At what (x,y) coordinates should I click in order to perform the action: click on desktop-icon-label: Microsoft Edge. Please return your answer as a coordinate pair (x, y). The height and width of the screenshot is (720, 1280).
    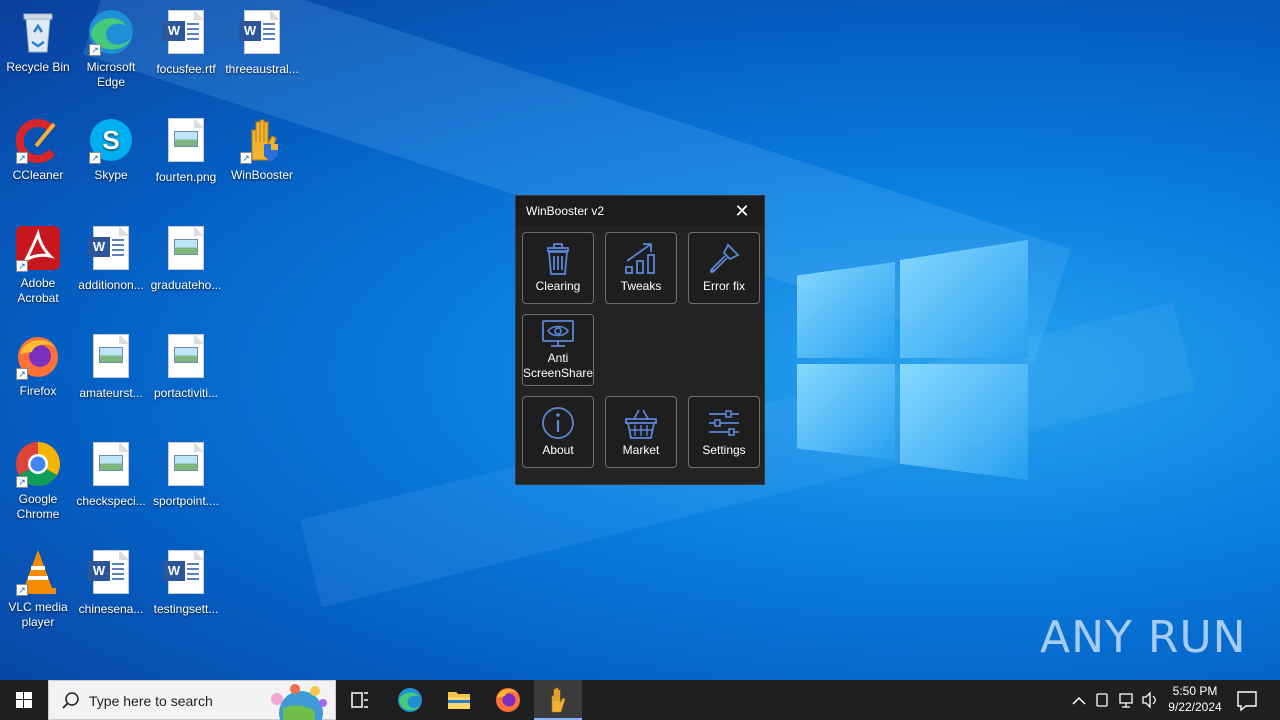
    Looking at the image, I should click on (111, 74).